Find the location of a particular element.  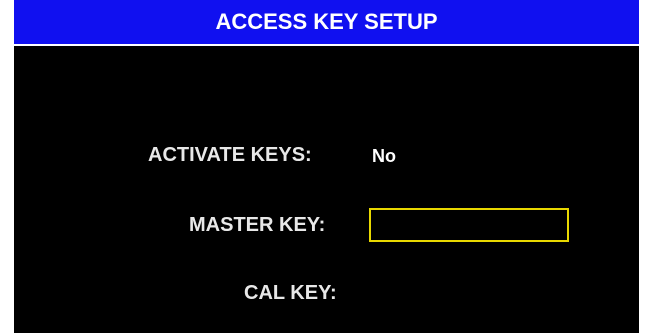

master-key-label: MASTER KEY: is located at coordinates (257, 225).